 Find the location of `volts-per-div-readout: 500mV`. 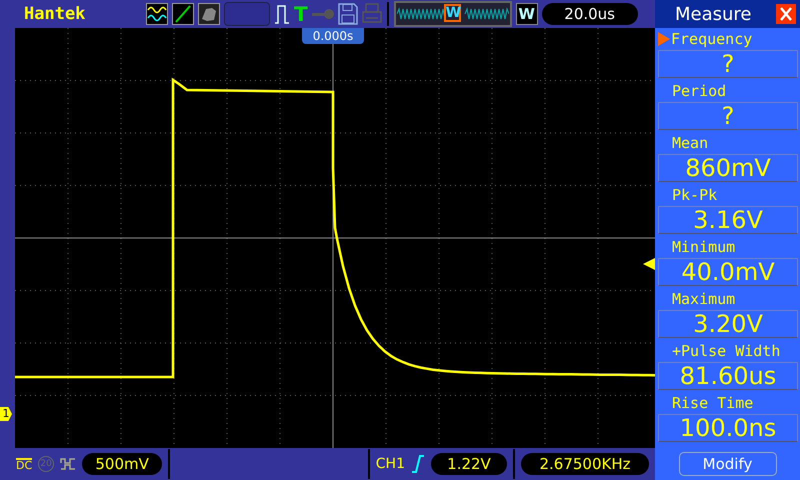

volts-per-div-readout: 500mV is located at coordinates (122, 464).